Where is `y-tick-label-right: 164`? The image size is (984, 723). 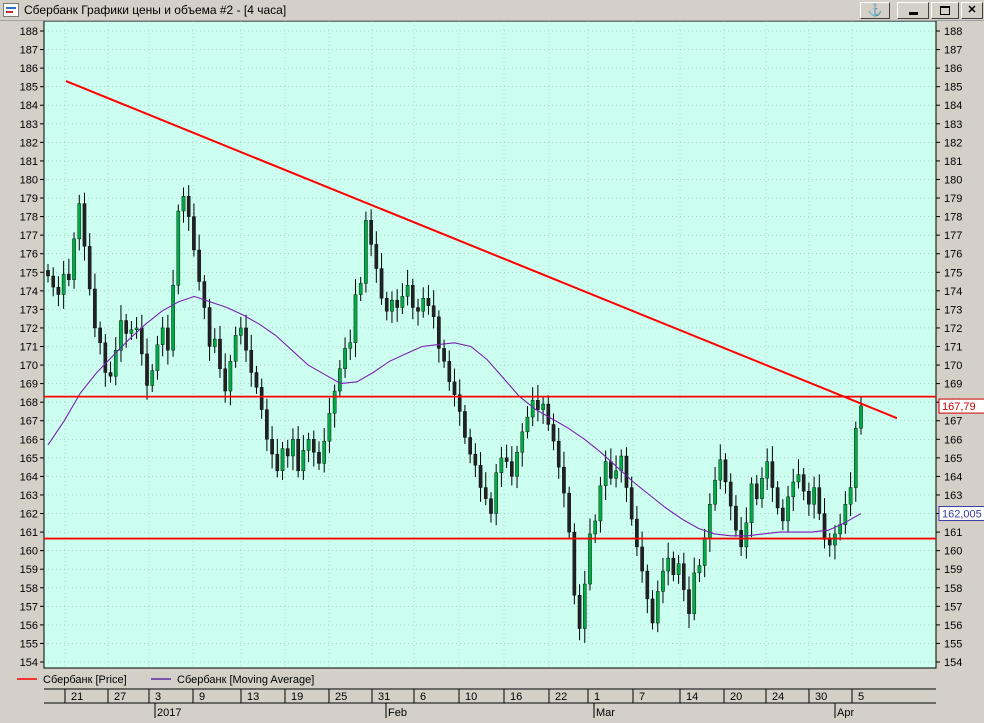
y-tick-label-right: 164 is located at coordinates (953, 477).